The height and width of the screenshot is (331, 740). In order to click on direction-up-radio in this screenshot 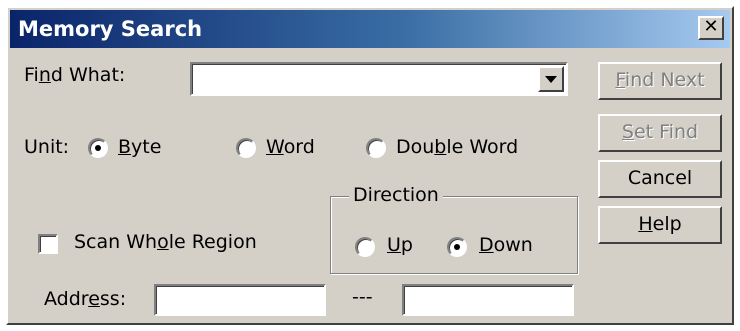, I will do `click(365, 247)`.